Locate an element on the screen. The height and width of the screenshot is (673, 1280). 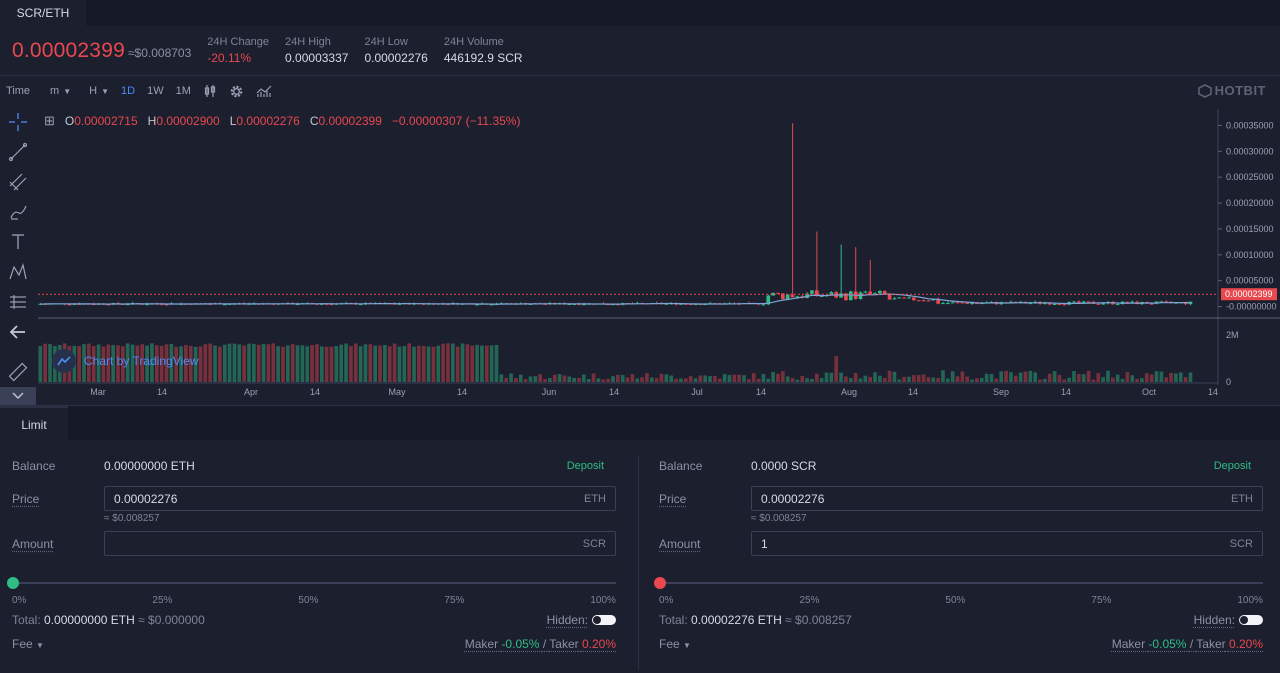
sell-percent-slider is located at coordinates (958, 583).